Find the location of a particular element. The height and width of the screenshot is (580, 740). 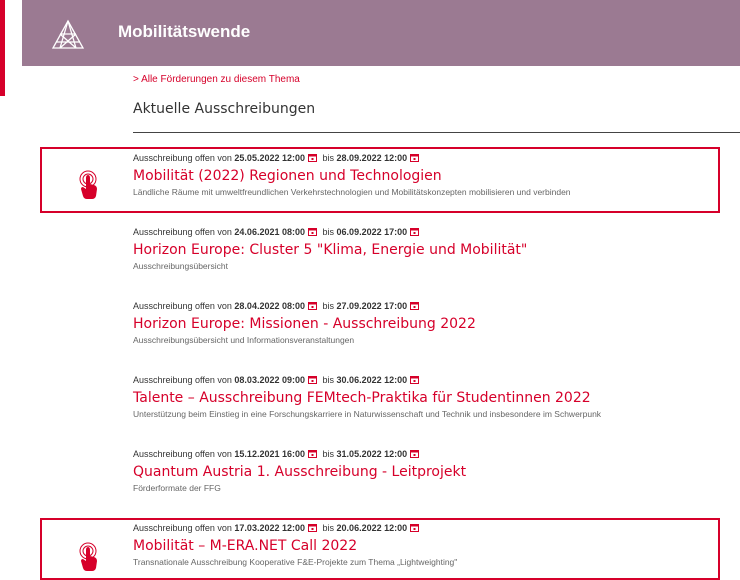

end-date: 28.09.2022 12:00 is located at coordinates (372, 158).